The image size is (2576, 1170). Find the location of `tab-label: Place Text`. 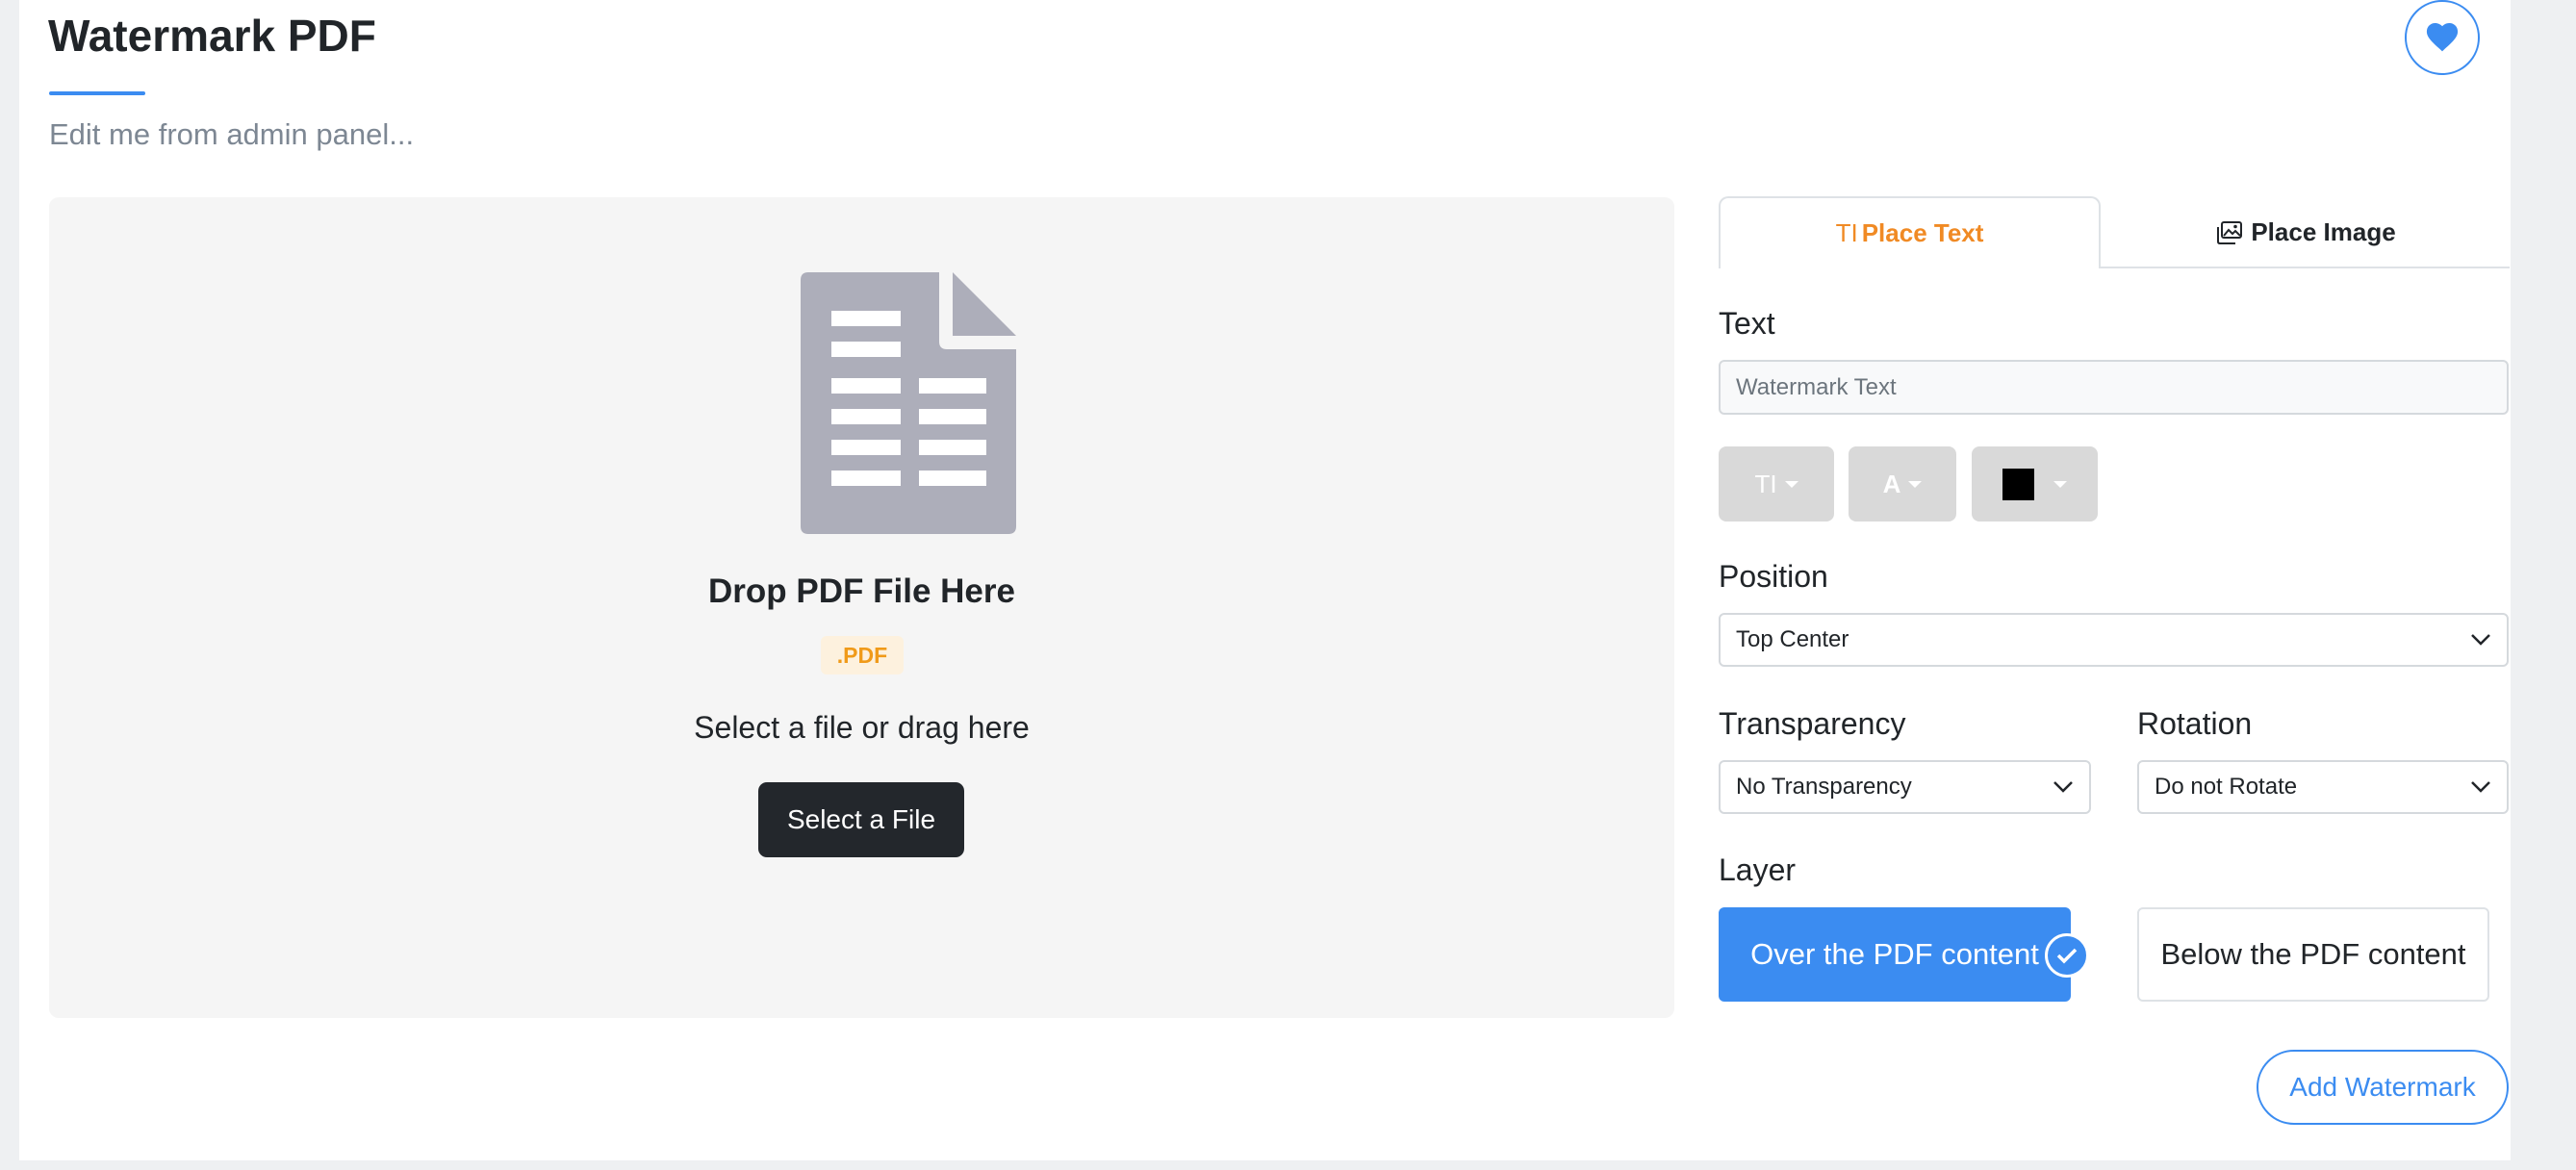

tab-label: Place Text is located at coordinates (1922, 233).